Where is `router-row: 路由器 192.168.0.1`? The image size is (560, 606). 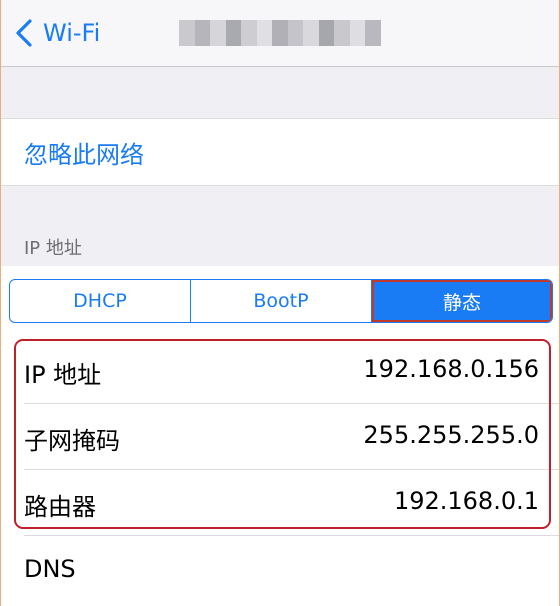
router-row: 路由器 192.168.0.1 is located at coordinates (280, 503).